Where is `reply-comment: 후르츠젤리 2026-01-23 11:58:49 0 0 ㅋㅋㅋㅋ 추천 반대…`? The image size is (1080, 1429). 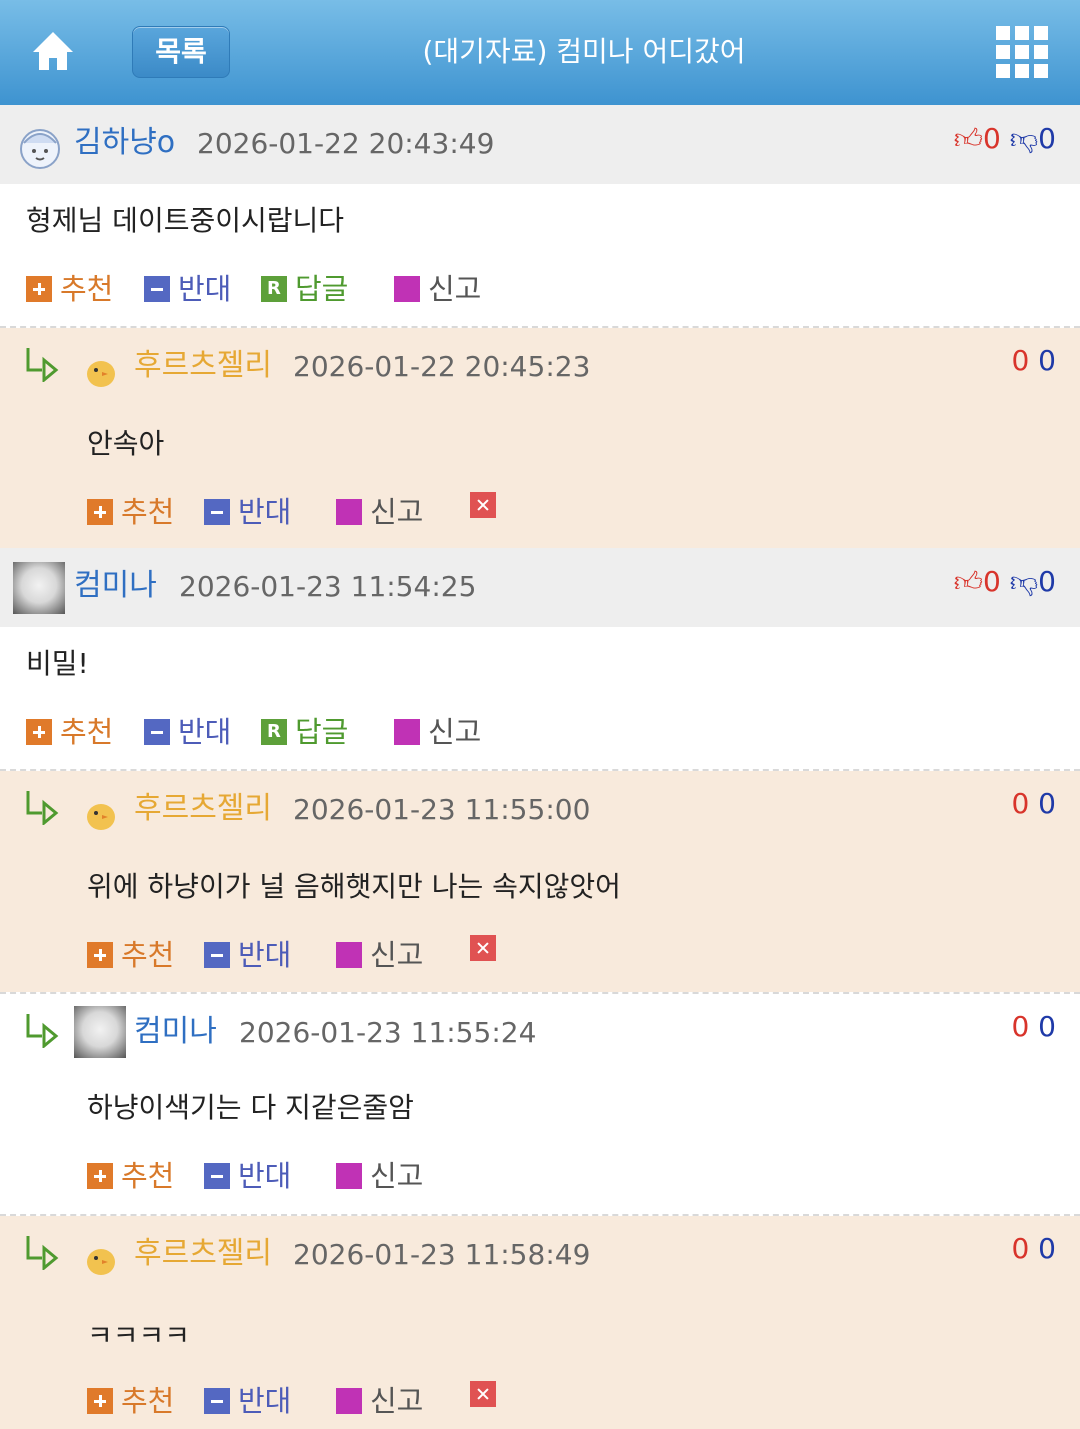
reply-comment: 후르츠젤리 2026-01-23 11:58:49 0 0 ㅋㅋㅋㅋ 추천 반대… is located at coordinates (540, 1322).